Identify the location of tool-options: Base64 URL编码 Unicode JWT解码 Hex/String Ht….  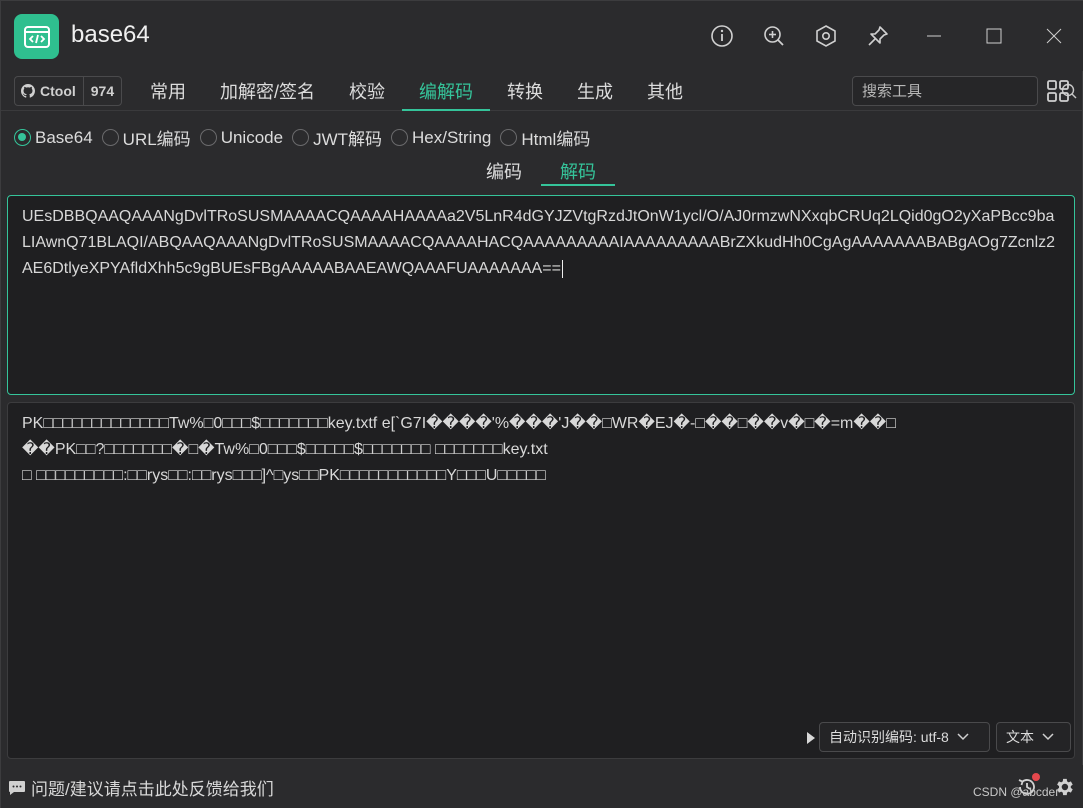
(306, 137).